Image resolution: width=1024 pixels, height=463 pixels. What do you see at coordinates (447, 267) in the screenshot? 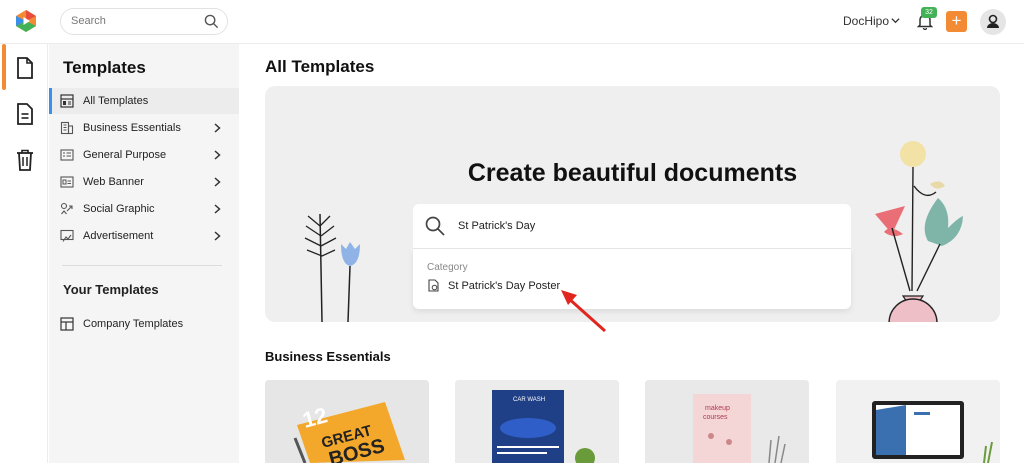
I see `suggestion-category-heading: Category` at bounding box center [447, 267].